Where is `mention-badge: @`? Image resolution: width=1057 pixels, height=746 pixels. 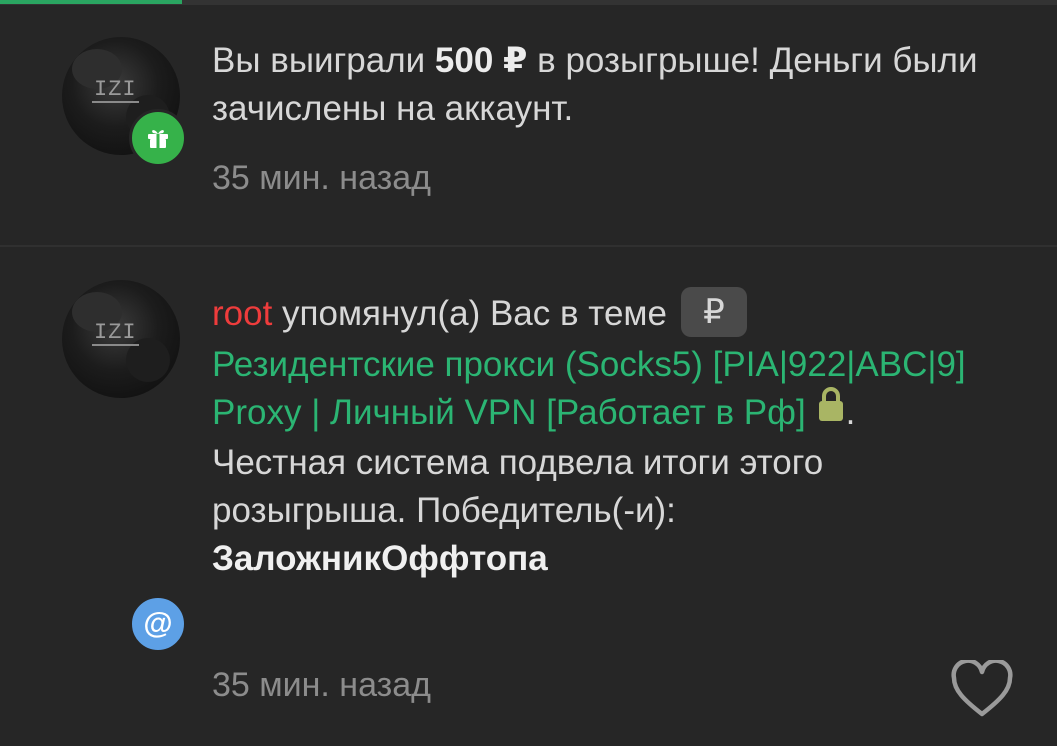 mention-badge: @ is located at coordinates (158, 624).